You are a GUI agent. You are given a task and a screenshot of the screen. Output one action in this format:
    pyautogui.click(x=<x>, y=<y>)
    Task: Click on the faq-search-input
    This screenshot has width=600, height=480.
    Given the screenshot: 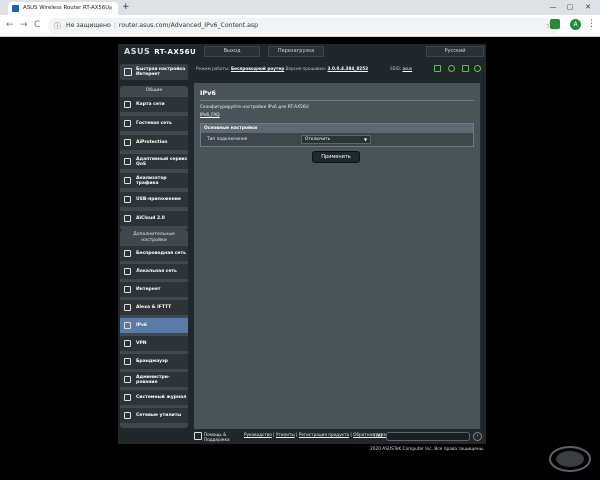 What is the action you would take?
    pyautogui.click(x=428, y=436)
    